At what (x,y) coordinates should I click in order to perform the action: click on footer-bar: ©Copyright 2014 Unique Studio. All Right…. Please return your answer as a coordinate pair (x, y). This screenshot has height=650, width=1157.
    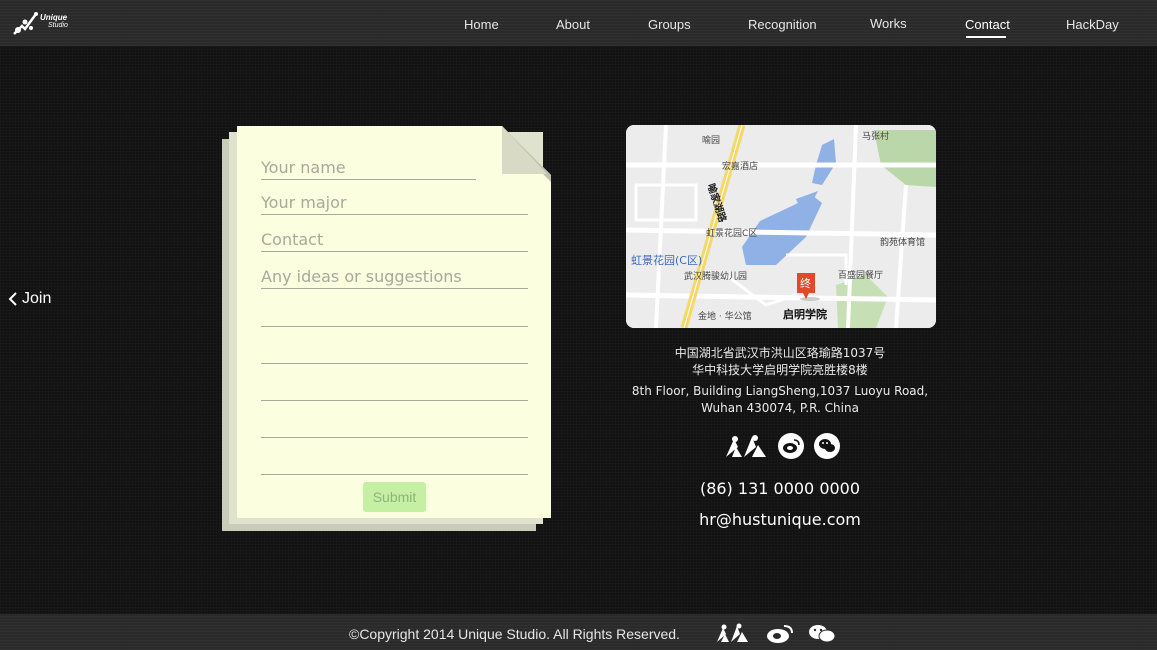
    Looking at the image, I should click on (578, 632).